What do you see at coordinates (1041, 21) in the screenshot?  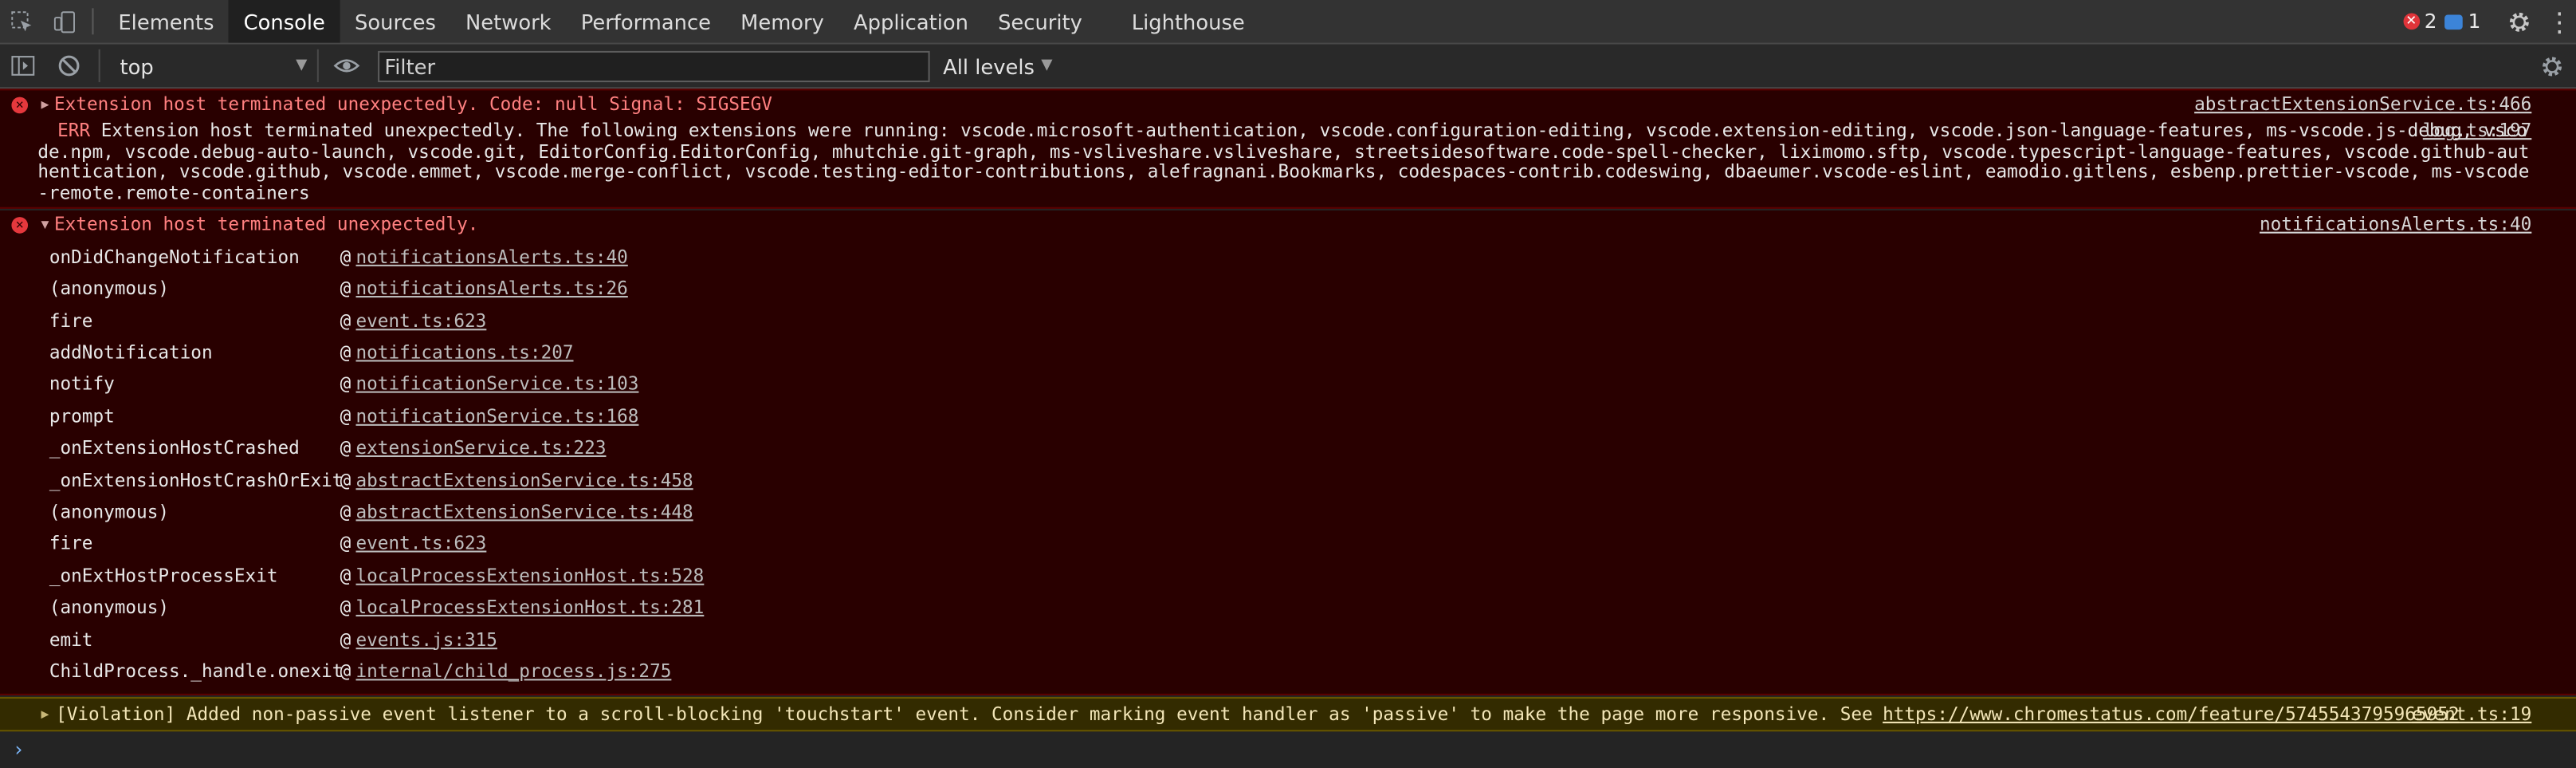 I see `tab-security: Security` at bounding box center [1041, 21].